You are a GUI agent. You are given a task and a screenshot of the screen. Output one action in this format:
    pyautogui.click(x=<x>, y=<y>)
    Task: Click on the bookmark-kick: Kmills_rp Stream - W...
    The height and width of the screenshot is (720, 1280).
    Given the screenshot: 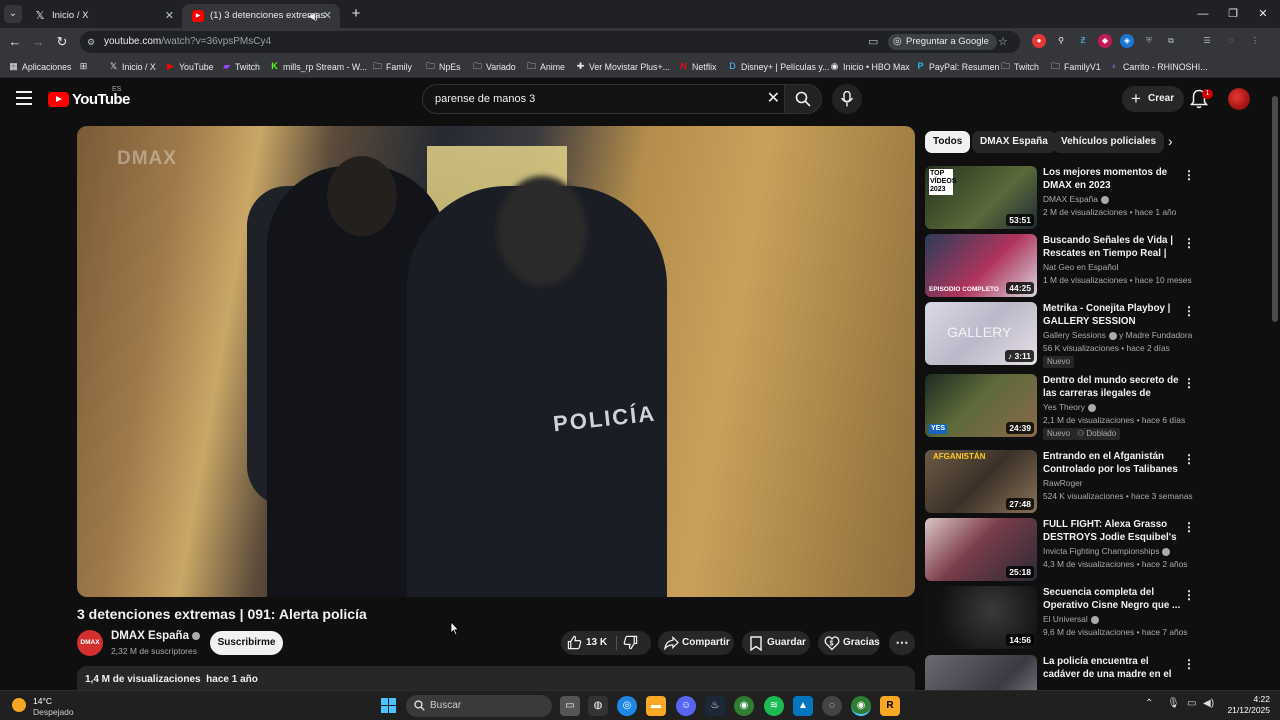 What is the action you would take?
    pyautogui.click(x=318, y=67)
    